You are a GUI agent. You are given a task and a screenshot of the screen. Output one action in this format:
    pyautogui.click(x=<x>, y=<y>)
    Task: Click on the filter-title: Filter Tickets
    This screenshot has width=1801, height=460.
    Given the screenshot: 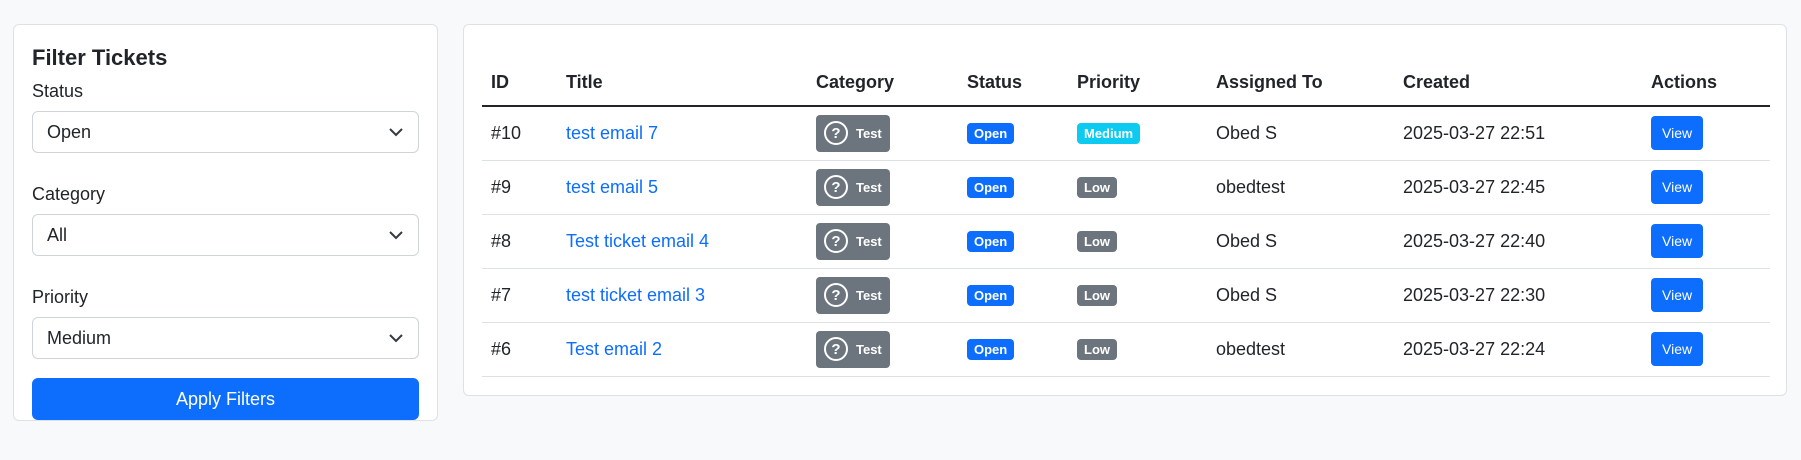 What is the action you would take?
    pyautogui.click(x=100, y=57)
    